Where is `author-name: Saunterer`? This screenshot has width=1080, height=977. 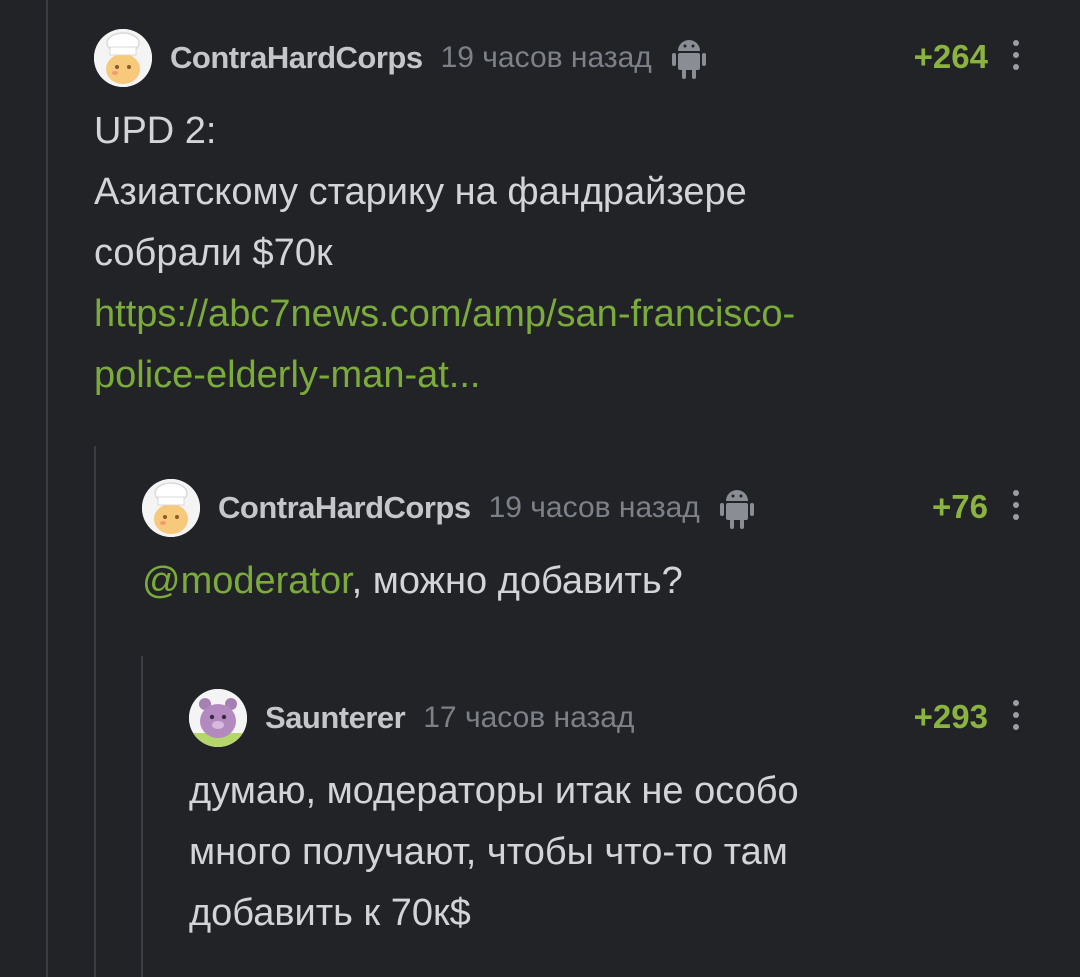 author-name: Saunterer is located at coordinates (335, 718).